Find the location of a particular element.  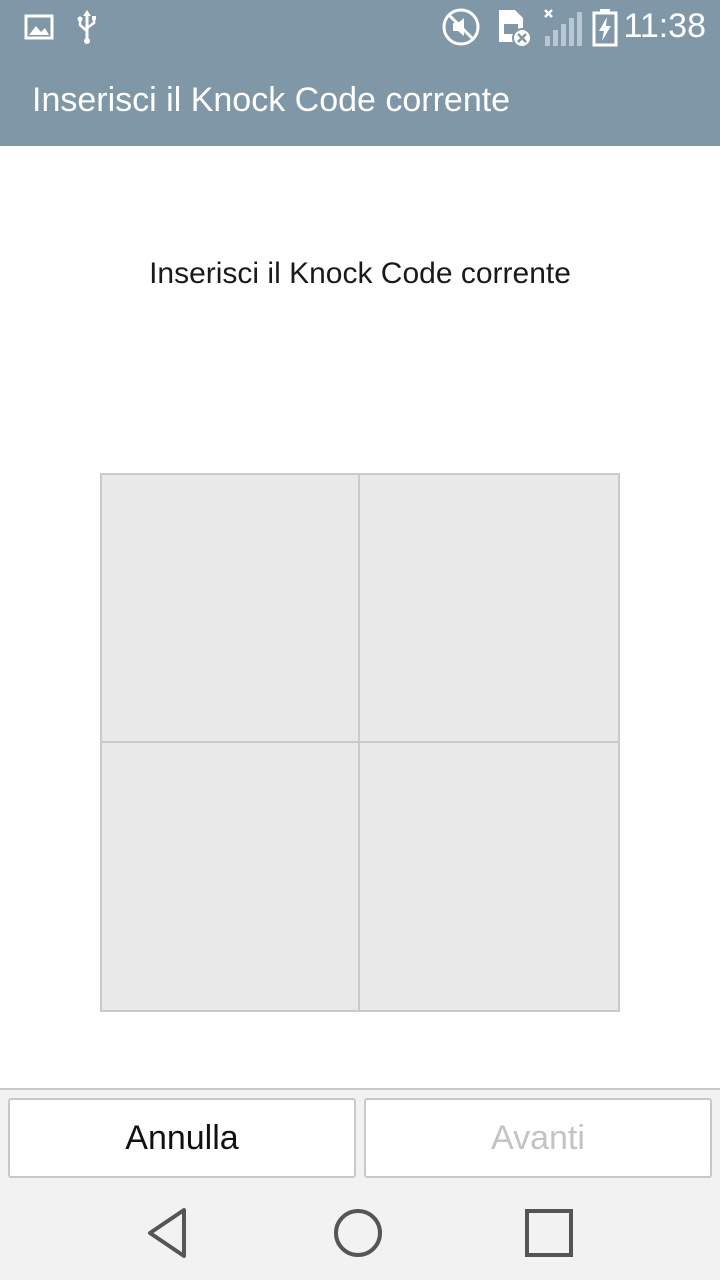

cancel-button: Annulla is located at coordinates (182, 1138).